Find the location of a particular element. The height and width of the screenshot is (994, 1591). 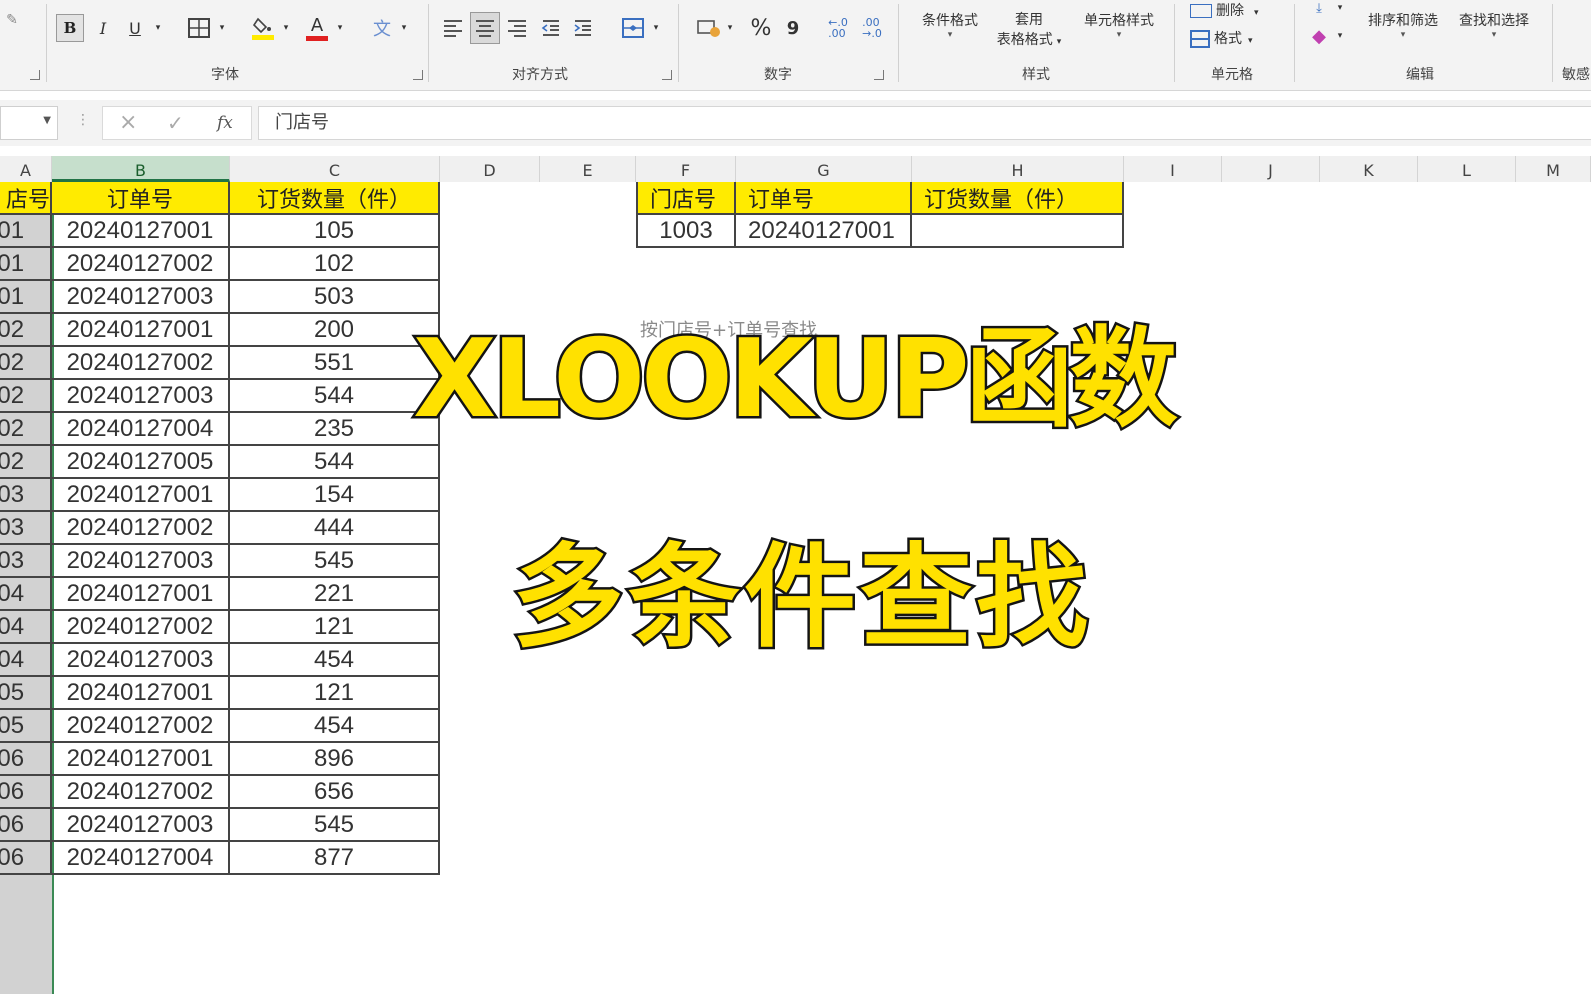

table1-cell: 105 is located at coordinates (335, 231).